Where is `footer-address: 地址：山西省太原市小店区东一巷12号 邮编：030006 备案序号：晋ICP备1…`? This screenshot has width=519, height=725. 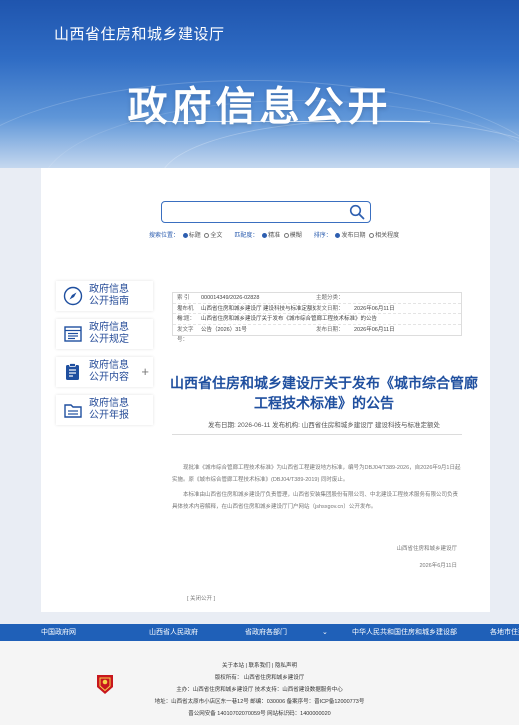
footer-address: 地址：山西省太原市小店区东一巷12号 邮编：030006 备案序号：晋ICP备1… is located at coordinates (259, 702).